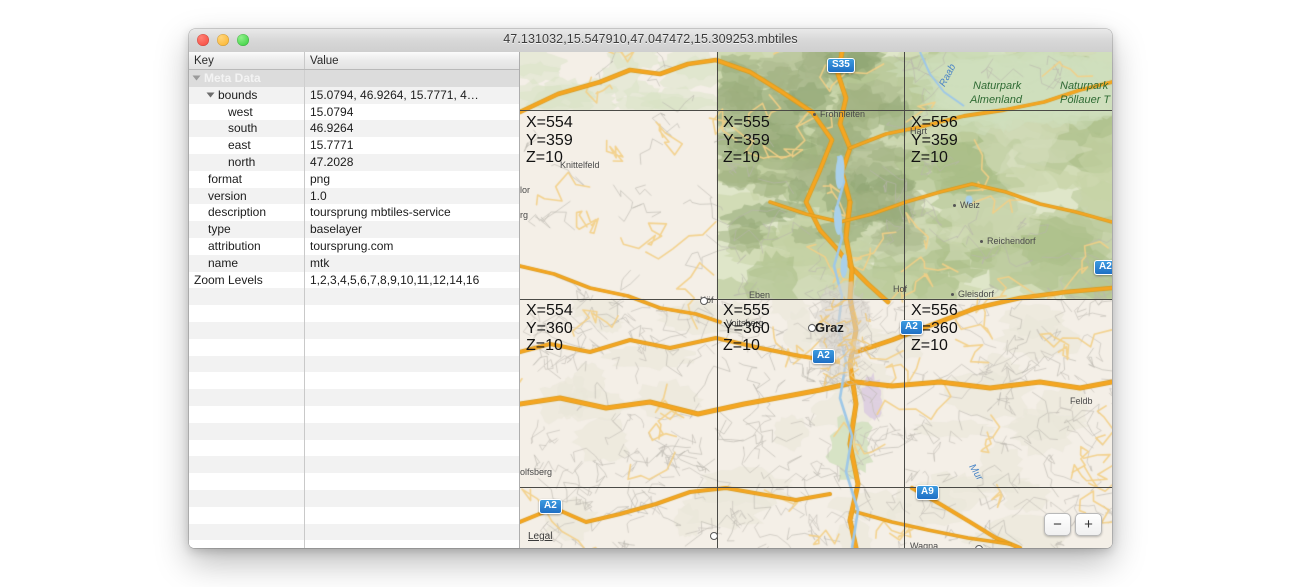 The height and width of the screenshot is (587, 1300). Describe the element at coordinates (900, 289) in the screenshot. I see `place-label: Hof` at that location.